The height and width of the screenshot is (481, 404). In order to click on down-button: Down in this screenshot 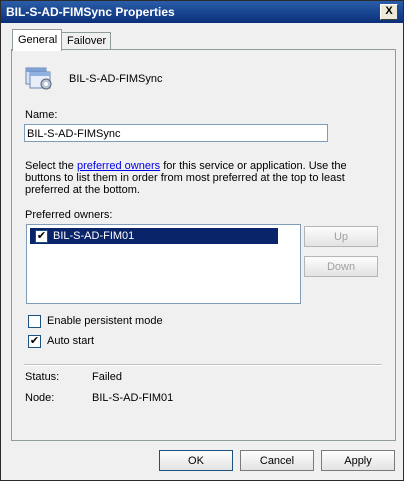, I will do `click(341, 266)`.